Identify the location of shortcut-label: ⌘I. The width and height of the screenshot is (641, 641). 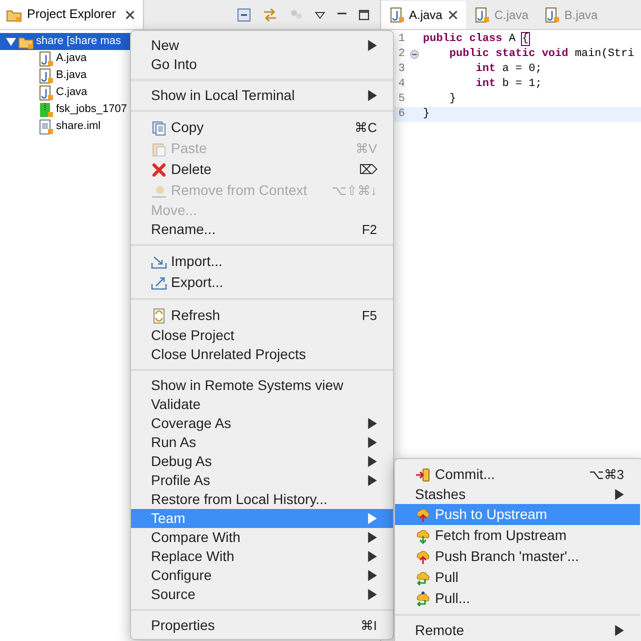
(368, 625).